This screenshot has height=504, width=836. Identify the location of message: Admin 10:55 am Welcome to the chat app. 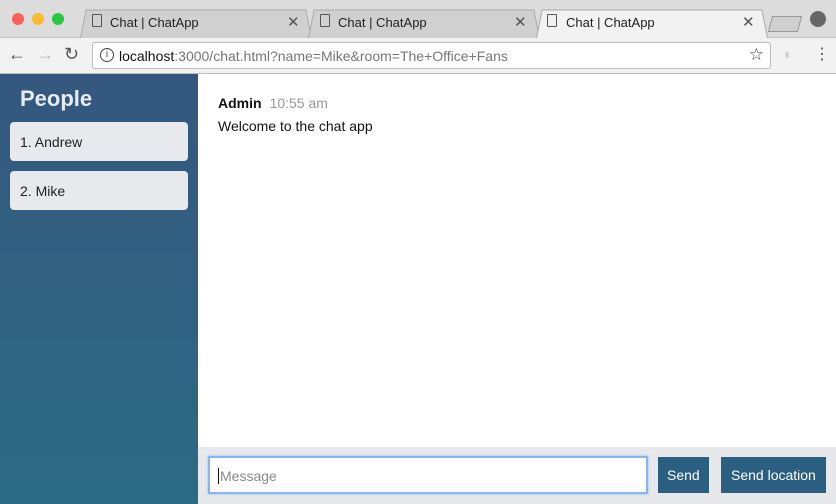
(295, 114).